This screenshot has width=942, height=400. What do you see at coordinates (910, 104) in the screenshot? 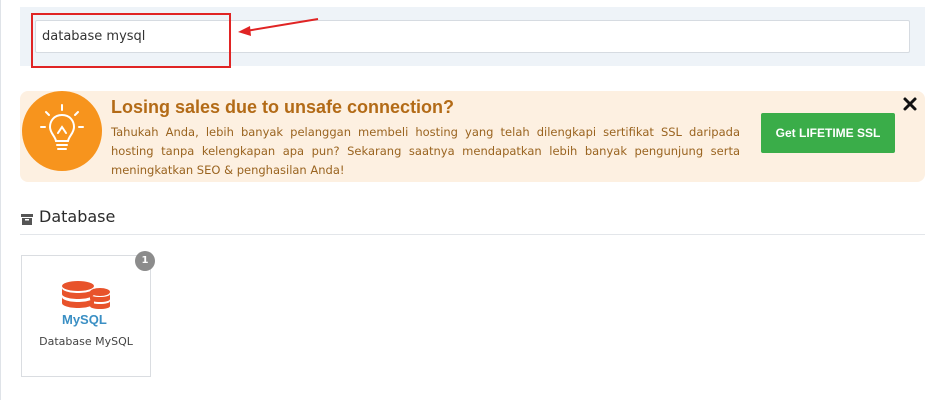
I see `close-icon` at bounding box center [910, 104].